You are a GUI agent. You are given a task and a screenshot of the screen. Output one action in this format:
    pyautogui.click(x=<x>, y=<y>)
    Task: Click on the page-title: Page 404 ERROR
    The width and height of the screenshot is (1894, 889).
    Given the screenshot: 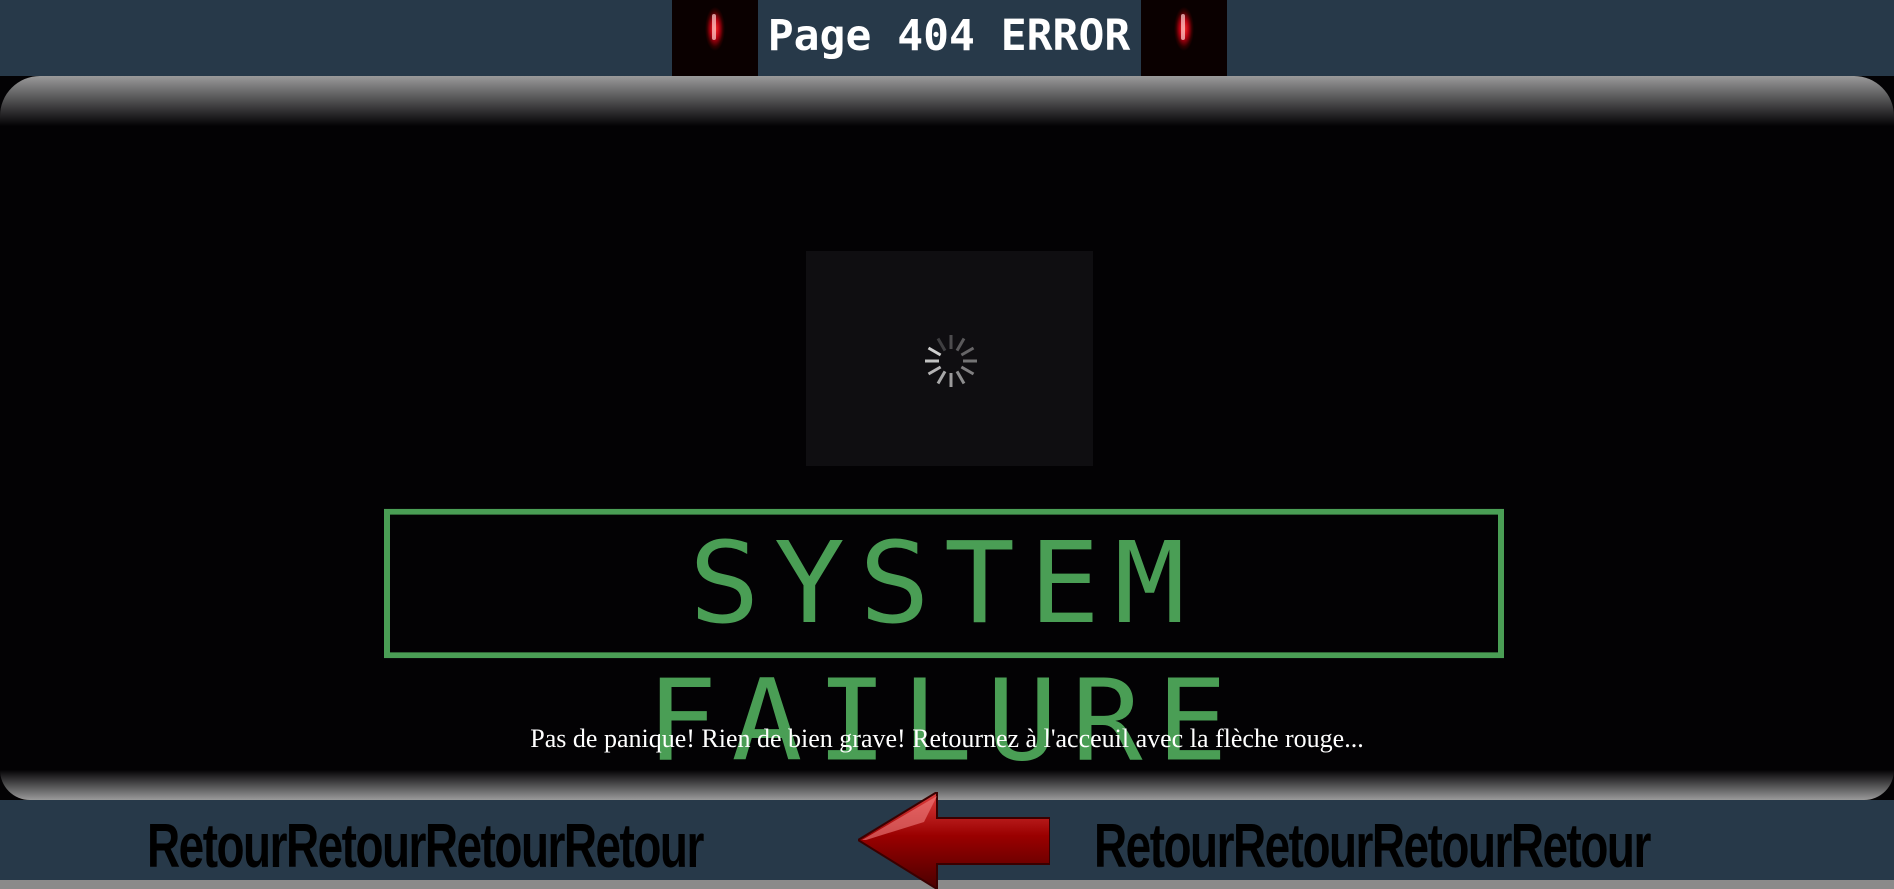 What is the action you would take?
    pyautogui.click(x=949, y=36)
    